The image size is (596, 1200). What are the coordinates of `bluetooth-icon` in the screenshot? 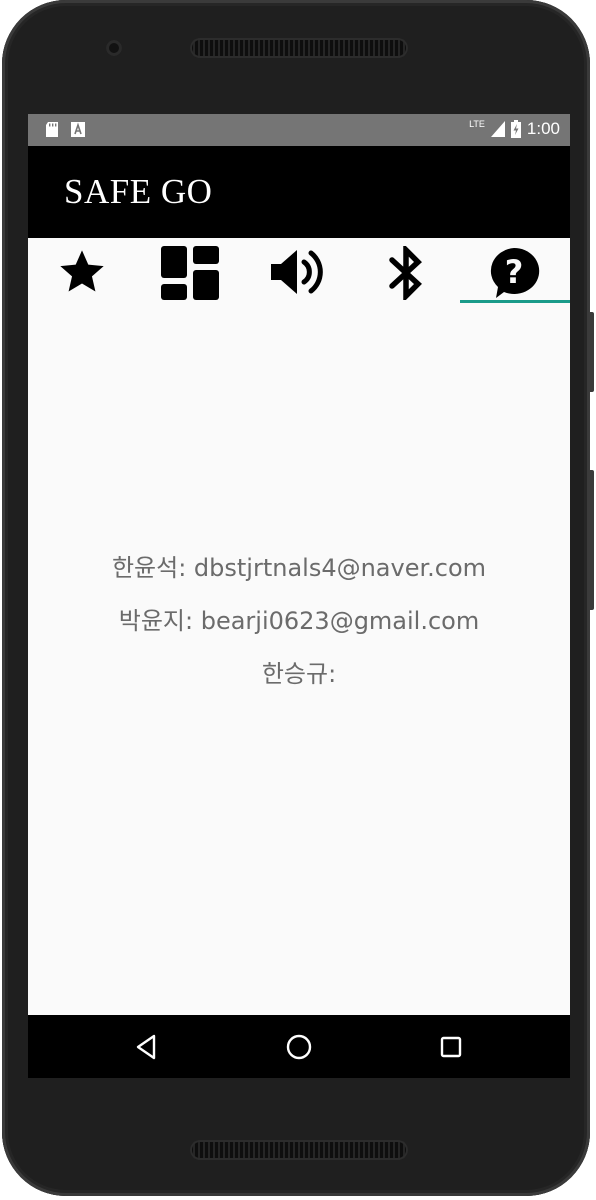 It's located at (405, 273).